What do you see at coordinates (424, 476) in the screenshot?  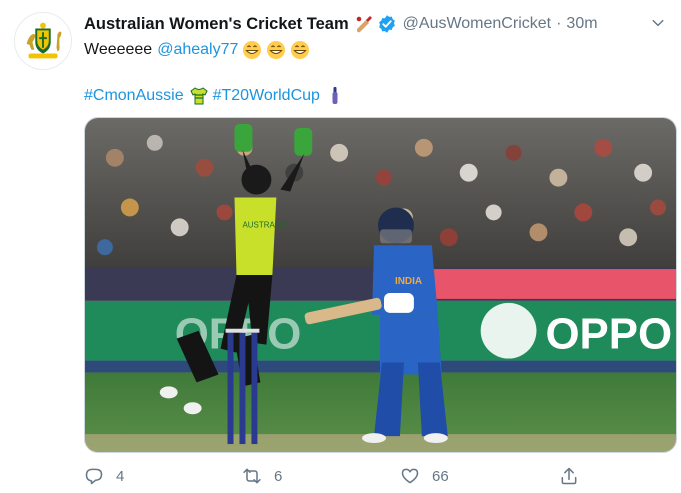 I see `like-button: 66` at bounding box center [424, 476].